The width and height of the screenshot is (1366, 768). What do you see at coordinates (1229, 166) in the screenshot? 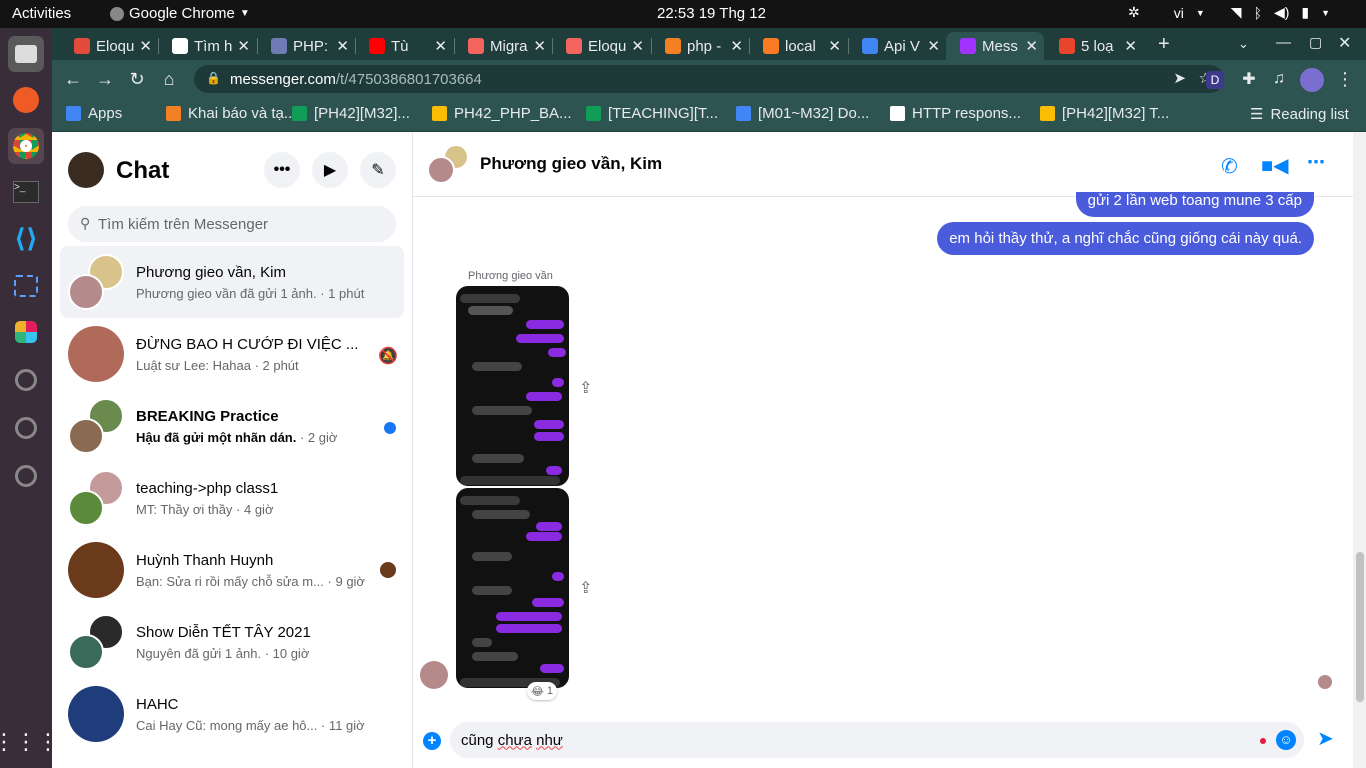
I see `audio-call-icon: ✆` at bounding box center [1229, 166].